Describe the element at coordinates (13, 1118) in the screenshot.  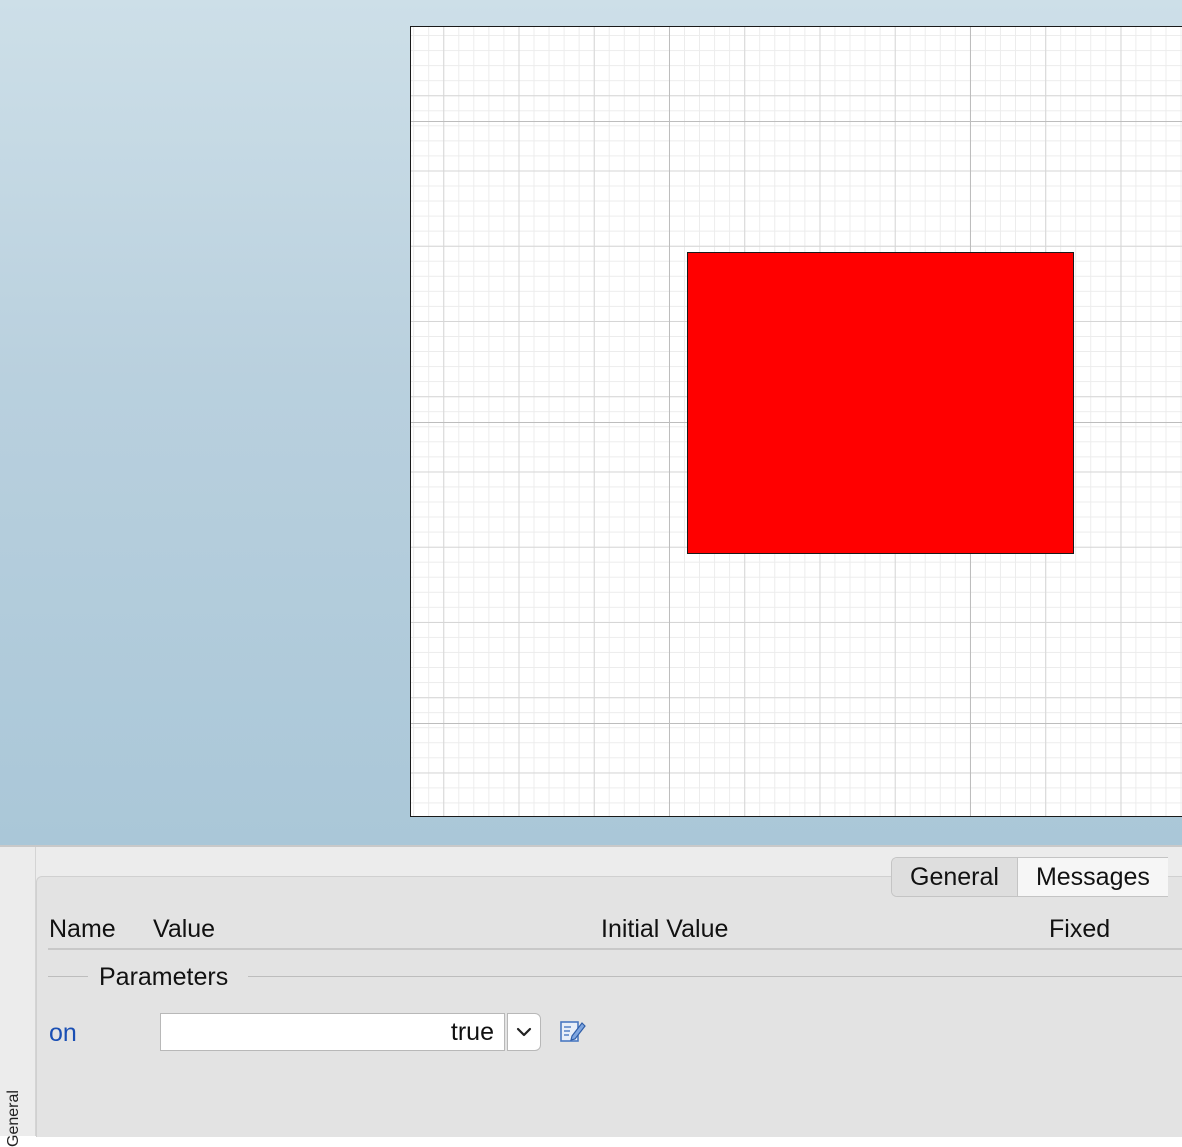
I see `side-tab-label: General` at that location.